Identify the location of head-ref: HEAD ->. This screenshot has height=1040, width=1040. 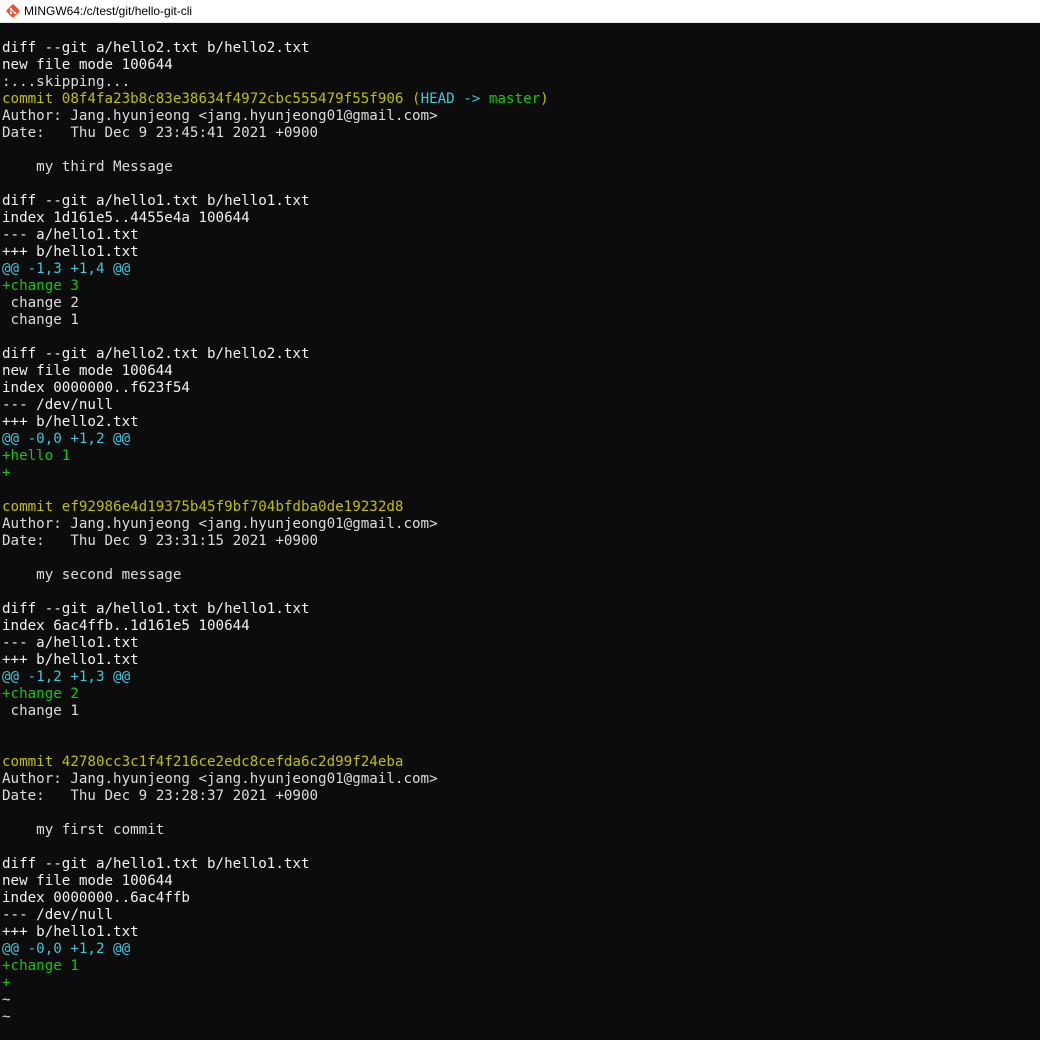
(450, 99).